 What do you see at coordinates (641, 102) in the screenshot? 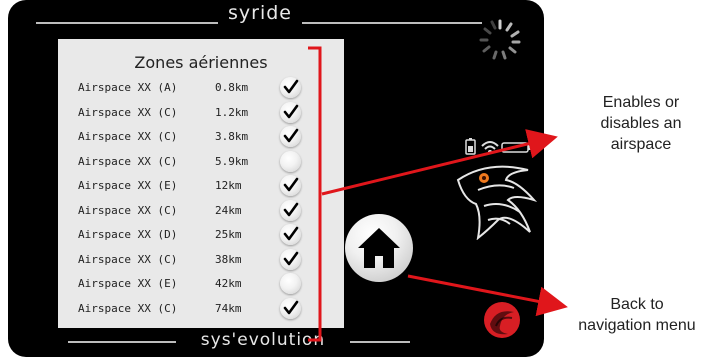
I see `annotation-toggle-line: Enables or` at bounding box center [641, 102].